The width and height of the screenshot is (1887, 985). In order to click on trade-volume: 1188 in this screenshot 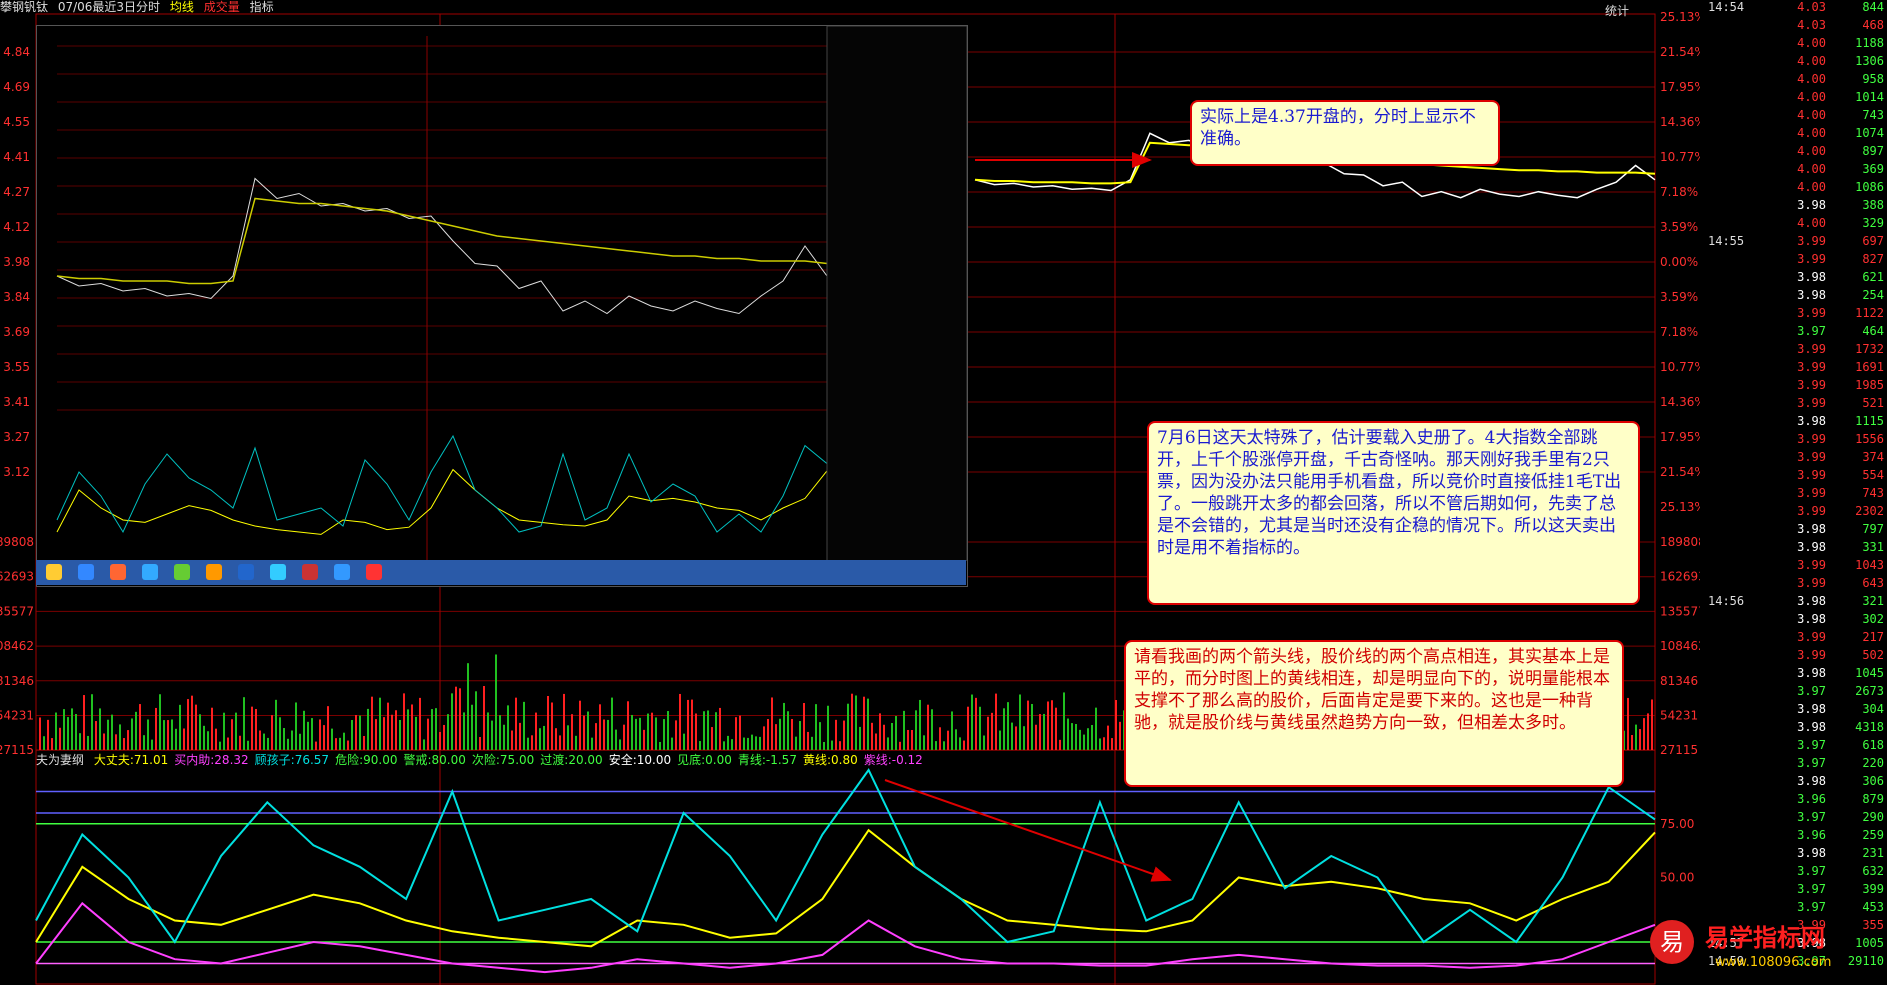, I will do `click(1869, 43)`.